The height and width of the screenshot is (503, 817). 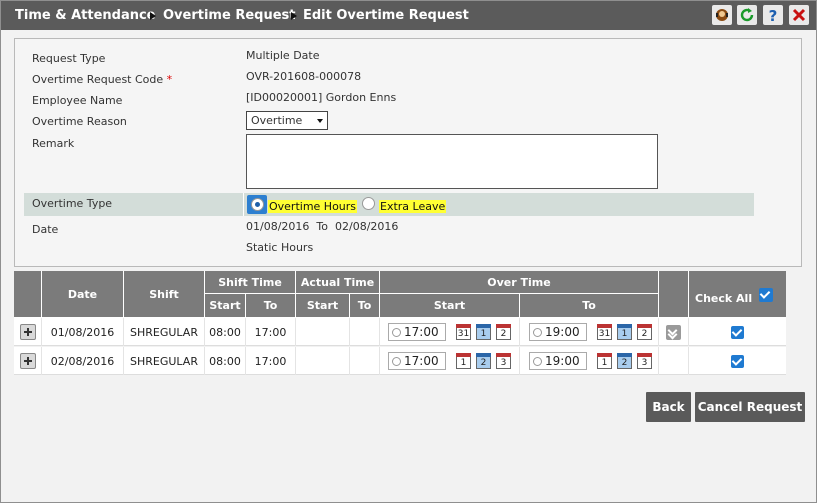 What do you see at coordinates (77, 100) in the screenshot?
I see `employee-name-label: Employee Name` at bounding box center [77, 100].